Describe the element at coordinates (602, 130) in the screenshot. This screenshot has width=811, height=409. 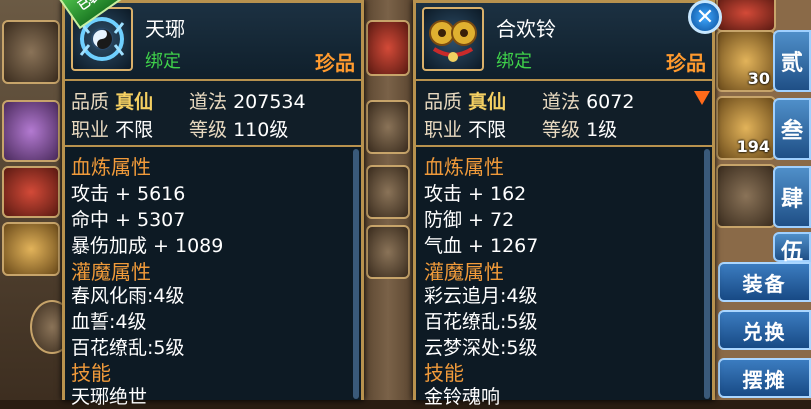
I see `level-value: 1级` at that location.